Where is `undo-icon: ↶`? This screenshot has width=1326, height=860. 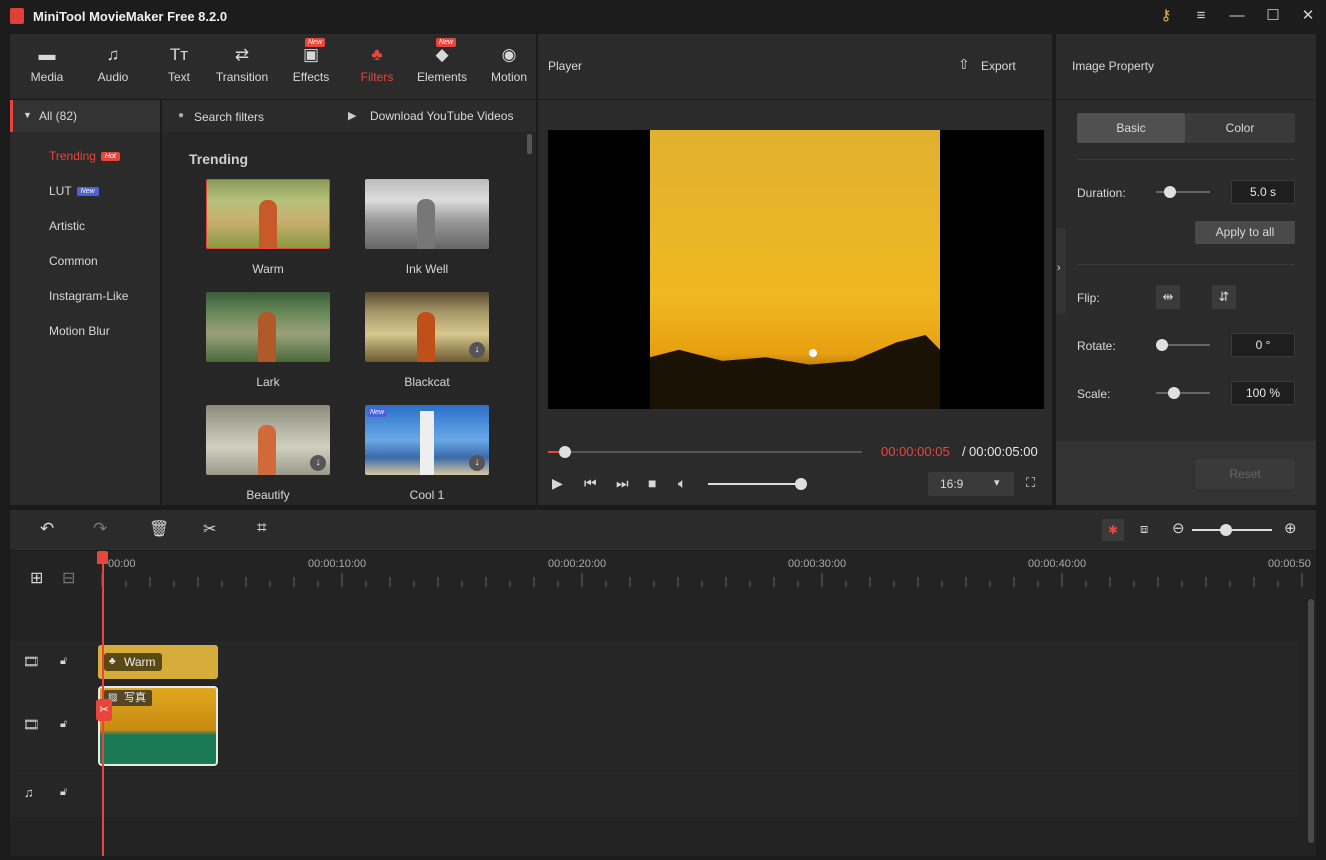
undo-icon: ↶ is located at coordinates (47, 529).